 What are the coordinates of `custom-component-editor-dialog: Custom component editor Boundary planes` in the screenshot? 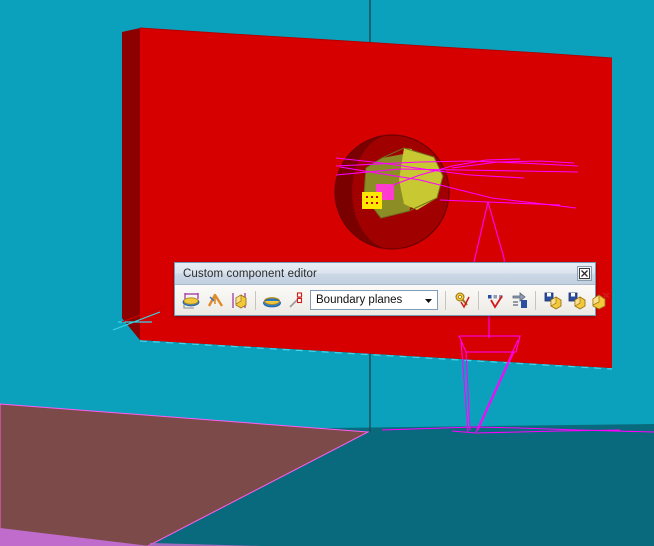 It's located at (392, 289).